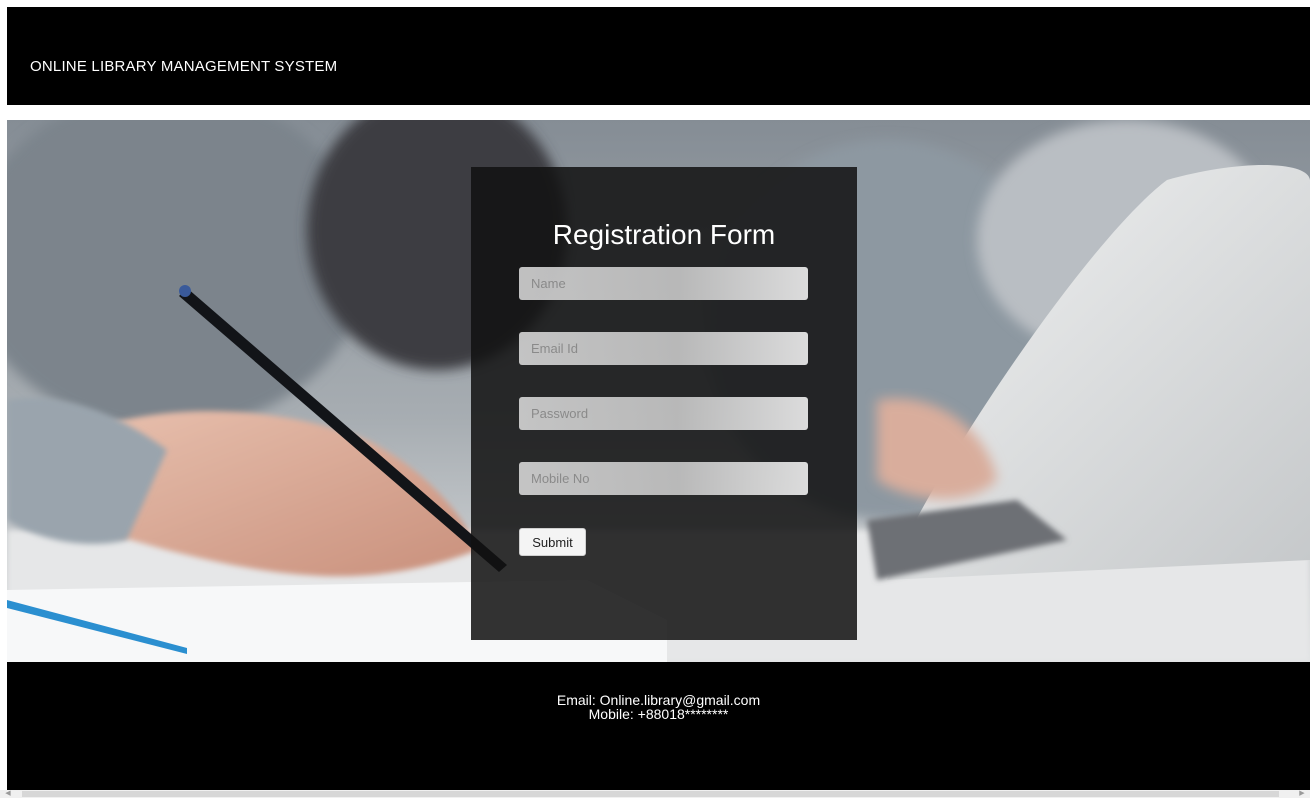 The image size is (1310, 798). Describe the element at coordinates (658, 714) in the screenshot. I see `footer-mobile: Mobile: +88018********` at that location.